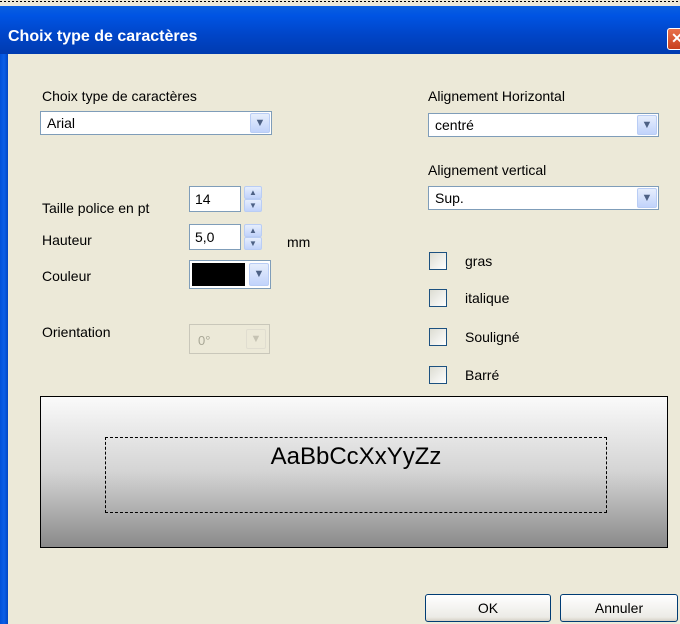 The height and width of the screenshot is (624, 680). I want to click on window-frame-left, so click(4, 339).